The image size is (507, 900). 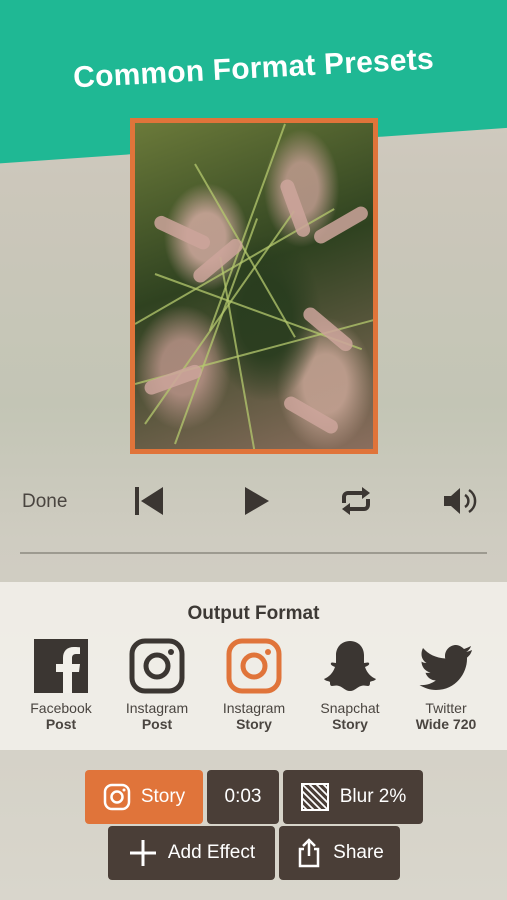 I want to click on format-option-instagram-post: Instagram Post, so click(x=157, y=685).